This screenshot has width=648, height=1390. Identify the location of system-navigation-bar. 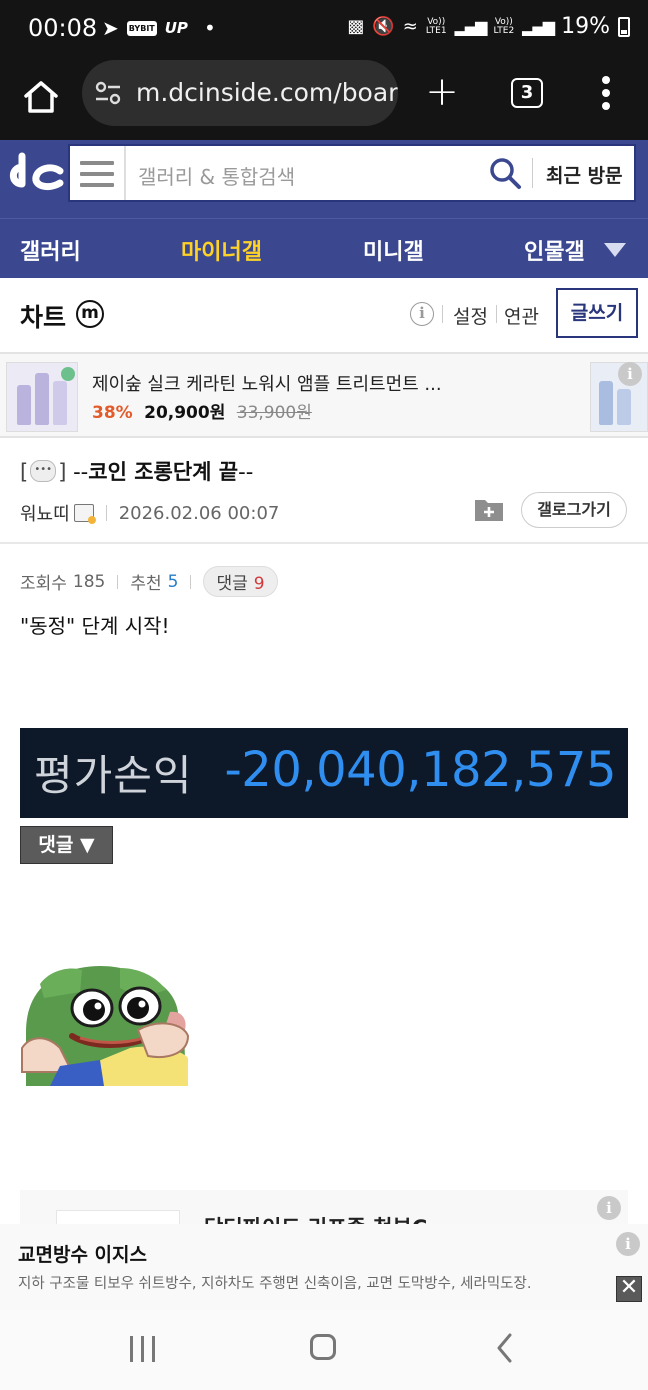
(324, 1350).